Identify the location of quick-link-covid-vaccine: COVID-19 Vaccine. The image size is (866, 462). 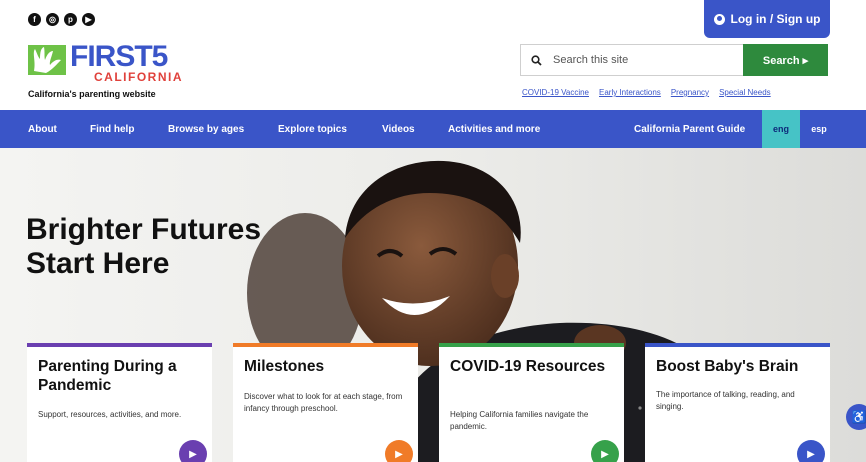
(555, 92).